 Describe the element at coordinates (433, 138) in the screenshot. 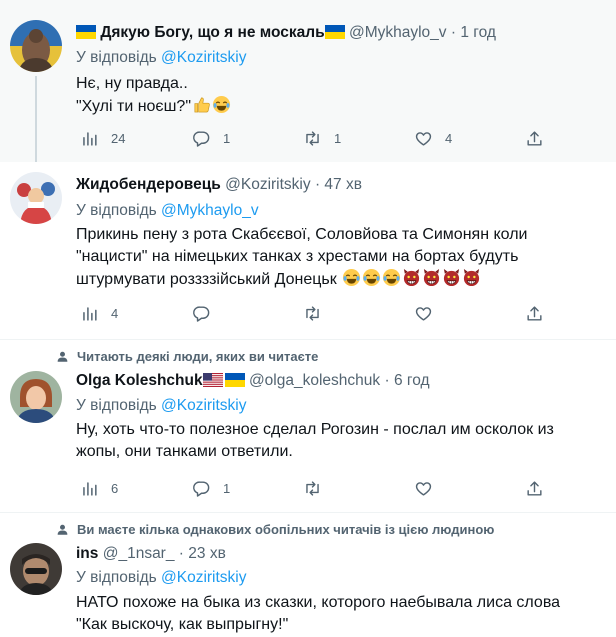

I see `like-button: 4` at that location.